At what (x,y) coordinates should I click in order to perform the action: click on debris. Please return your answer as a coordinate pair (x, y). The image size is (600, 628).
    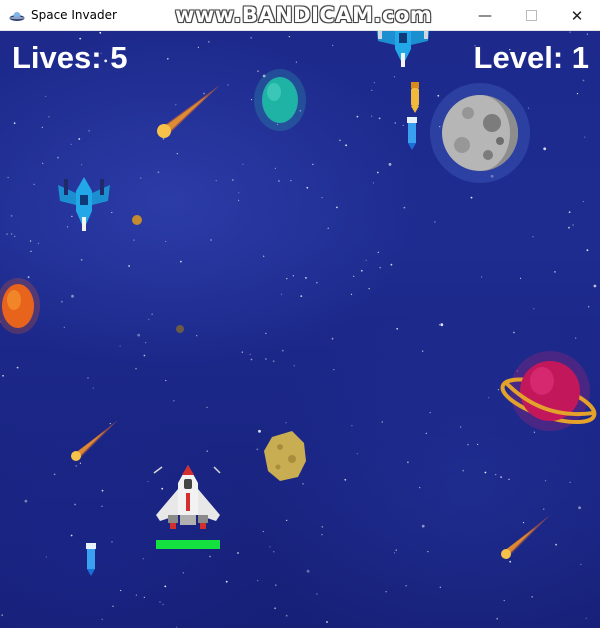
    Looking at the image, I should click on (180, 329).